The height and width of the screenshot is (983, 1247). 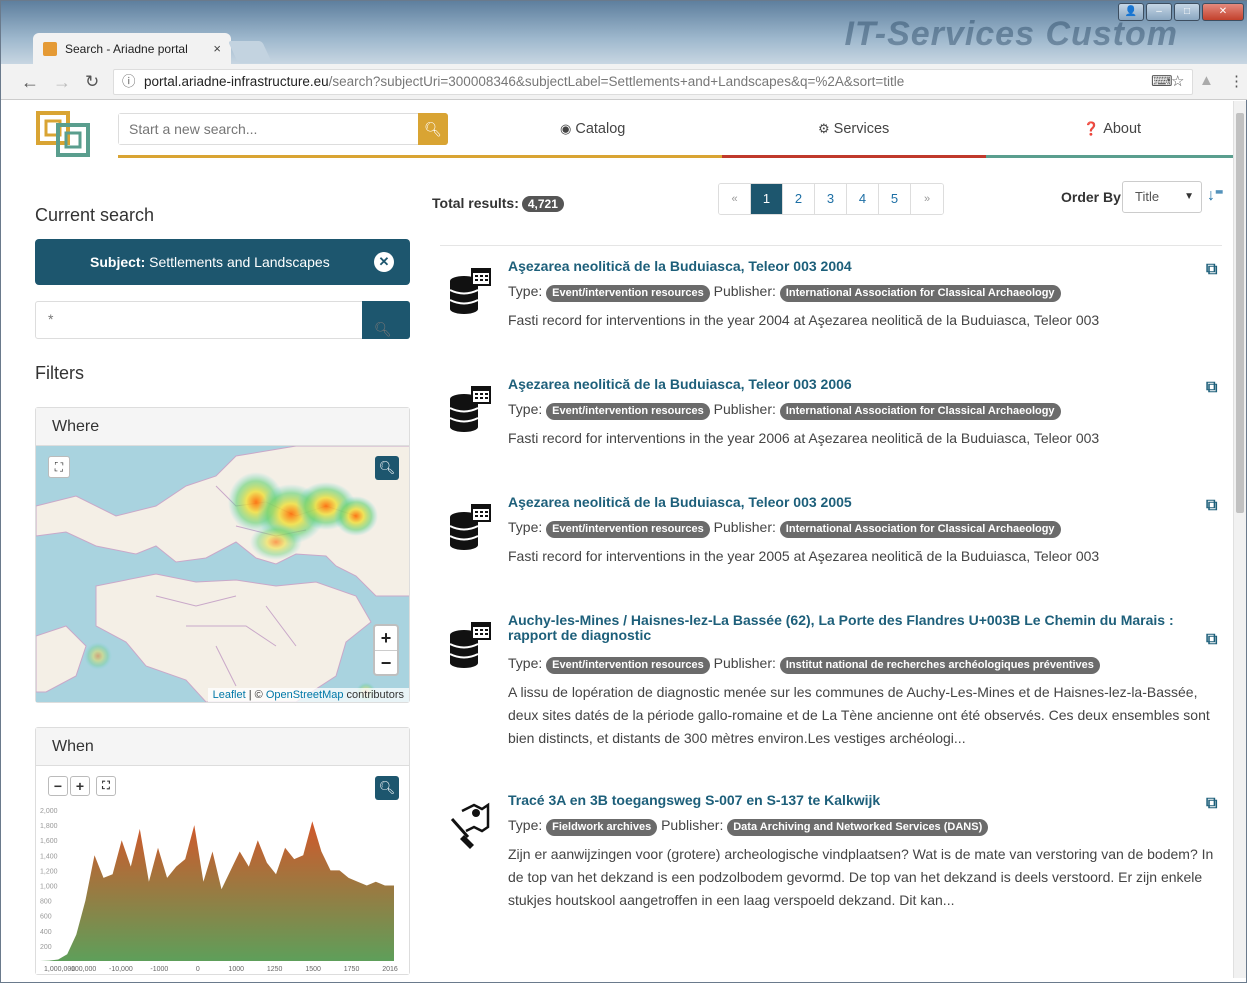 I want to click on database-calendar-icon, so click(x=470, y=527).